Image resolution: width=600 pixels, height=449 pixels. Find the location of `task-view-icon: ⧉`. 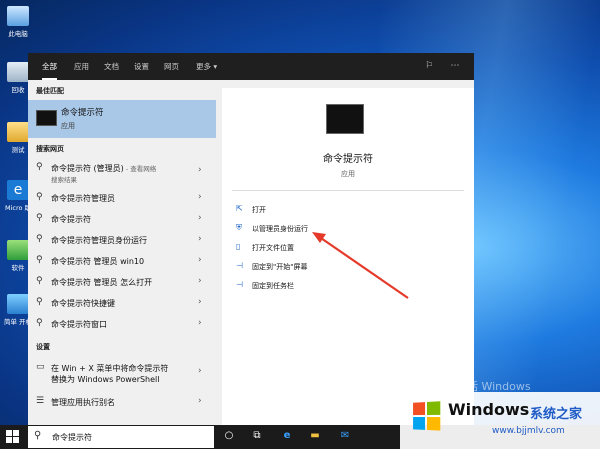

task-view-icon: ⧉ is located at coordinates (257, 436).